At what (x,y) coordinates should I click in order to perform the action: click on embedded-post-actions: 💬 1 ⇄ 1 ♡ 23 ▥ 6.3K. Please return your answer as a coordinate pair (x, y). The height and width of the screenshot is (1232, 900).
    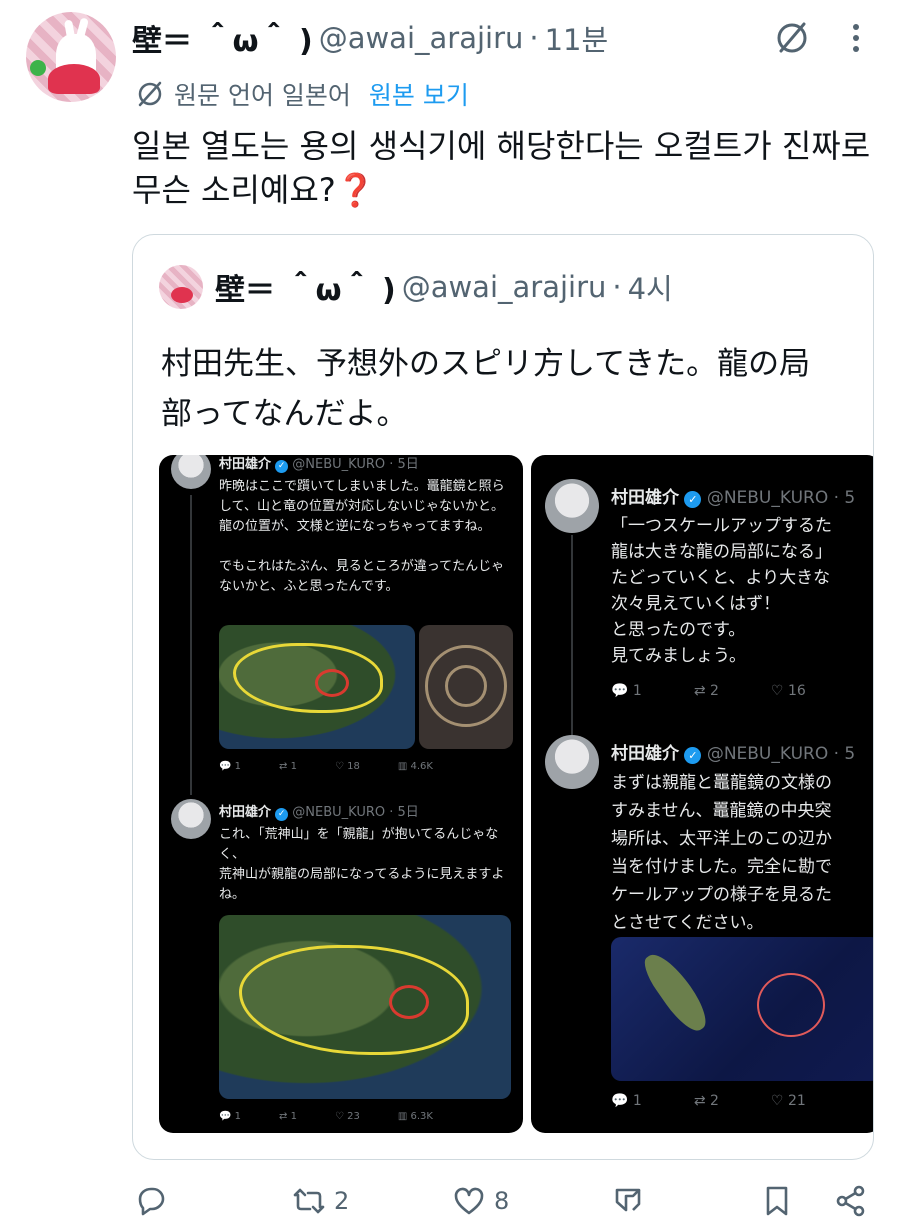
    Looking at the image, I should click on (326, 1116).